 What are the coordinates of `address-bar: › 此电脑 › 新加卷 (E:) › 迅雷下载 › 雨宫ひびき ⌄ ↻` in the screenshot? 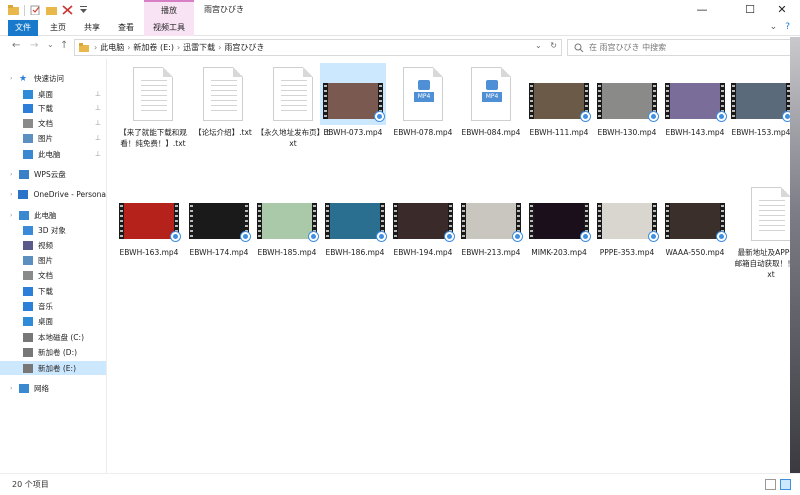 It's located at (318, 47).